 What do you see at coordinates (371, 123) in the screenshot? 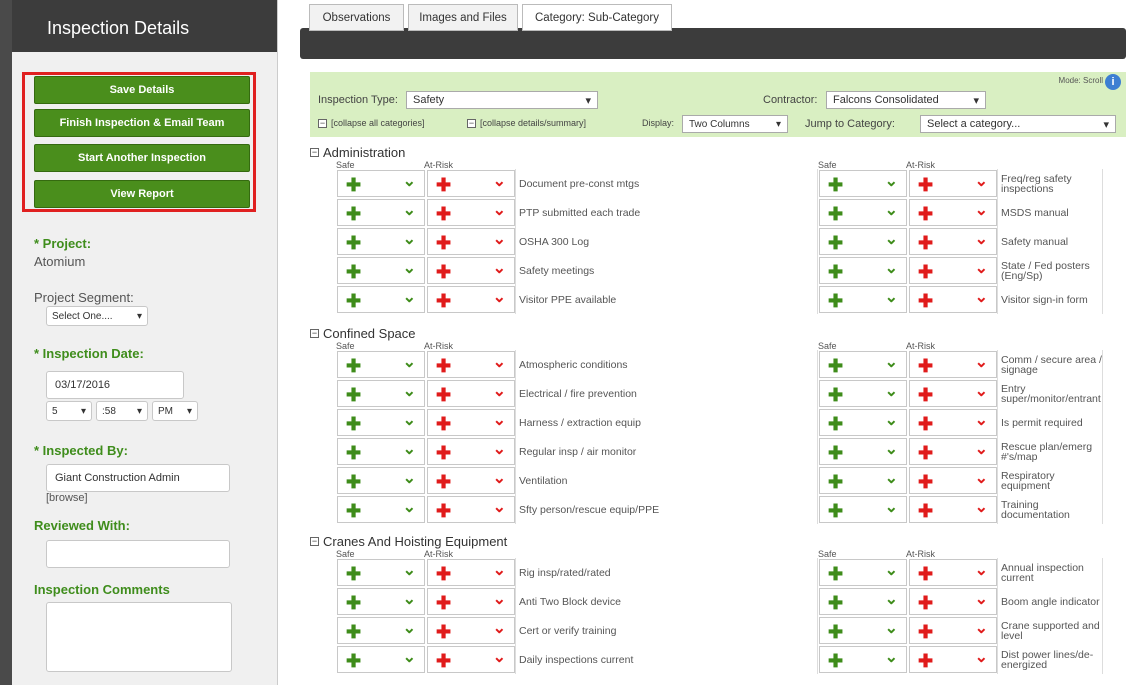
I see `collapse-all-link: − [collapse all categories]` at bounding box center [371, 123].